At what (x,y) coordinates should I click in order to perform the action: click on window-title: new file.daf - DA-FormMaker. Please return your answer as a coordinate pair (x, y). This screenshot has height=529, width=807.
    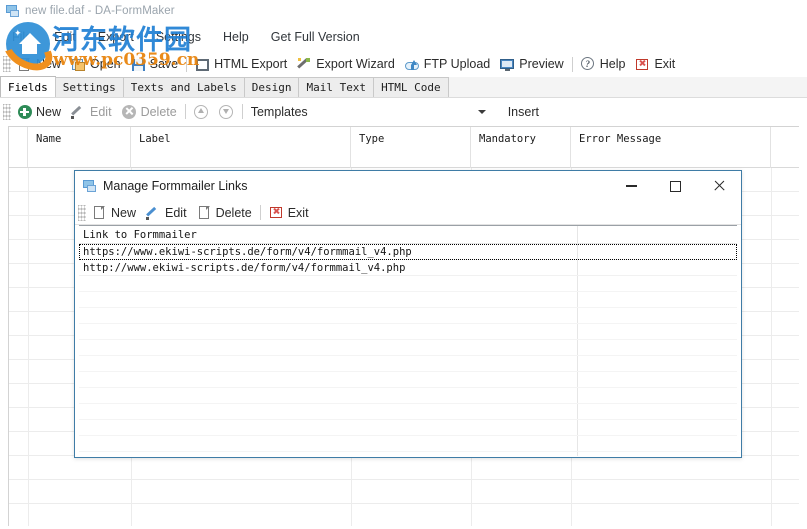
    Looking at the image, I should click on (100, 11).